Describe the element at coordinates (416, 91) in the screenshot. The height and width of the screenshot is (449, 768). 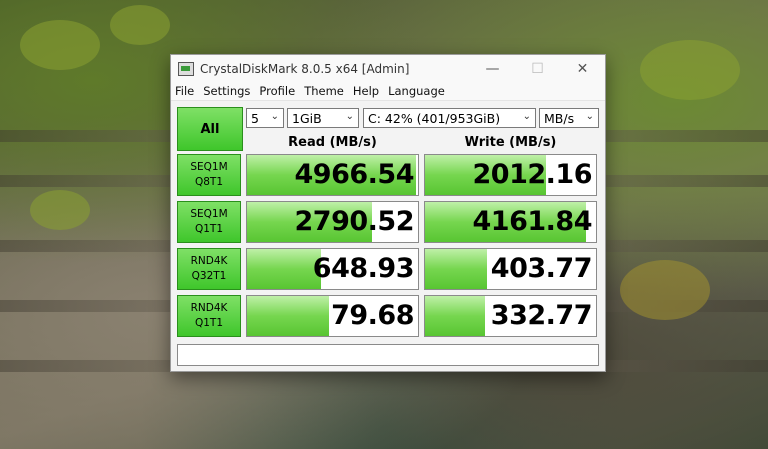
I see `menu-language: Language` at that location.